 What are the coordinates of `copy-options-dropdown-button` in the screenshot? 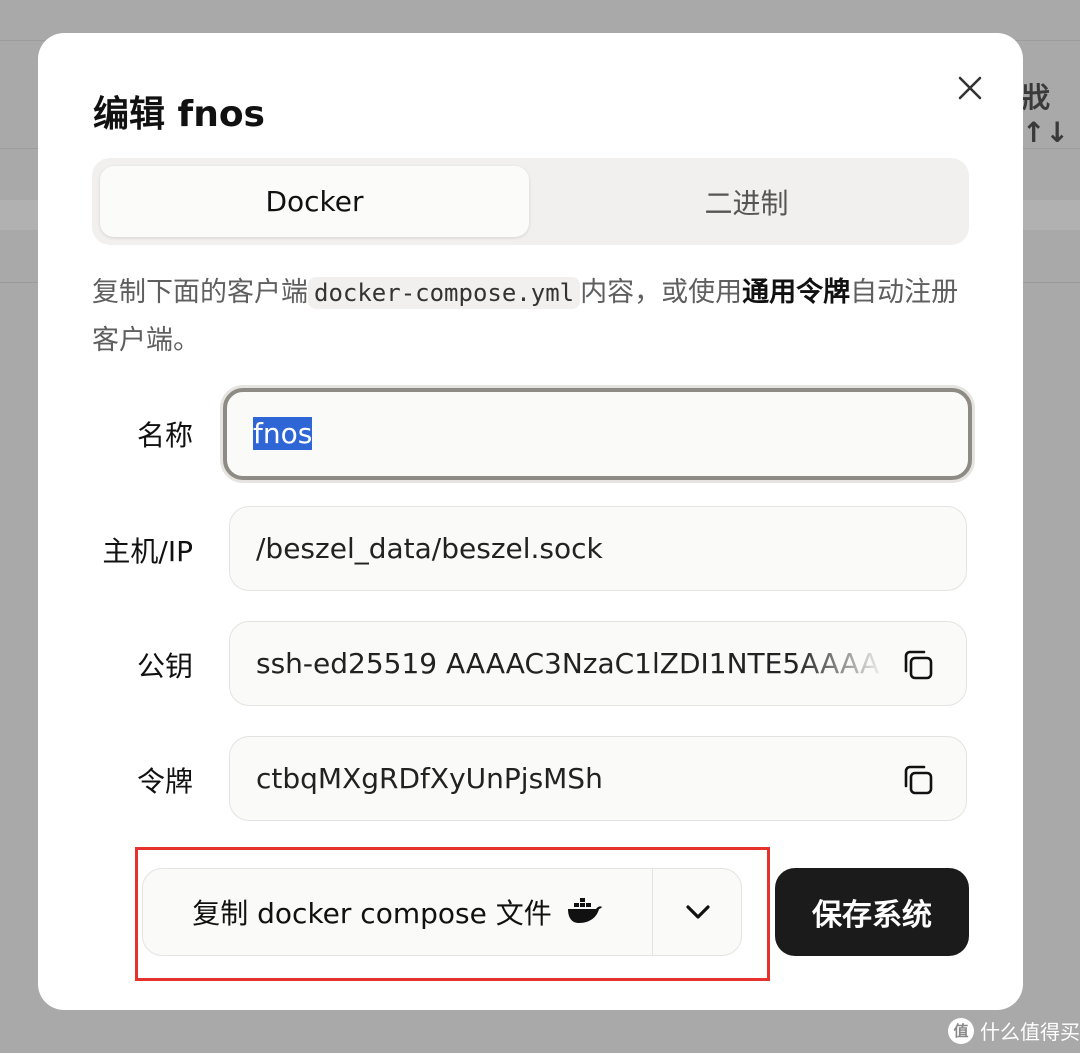 It's located at (697, 912).